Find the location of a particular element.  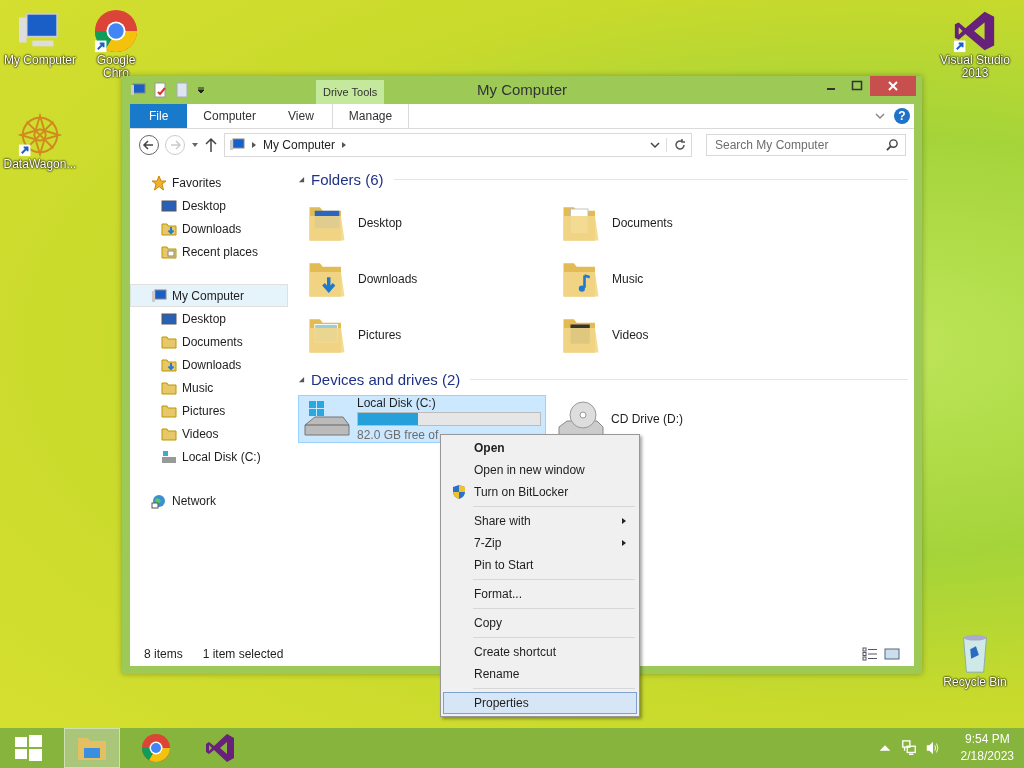

ribbon-tab: Manage is located at coordinates (370, 116).